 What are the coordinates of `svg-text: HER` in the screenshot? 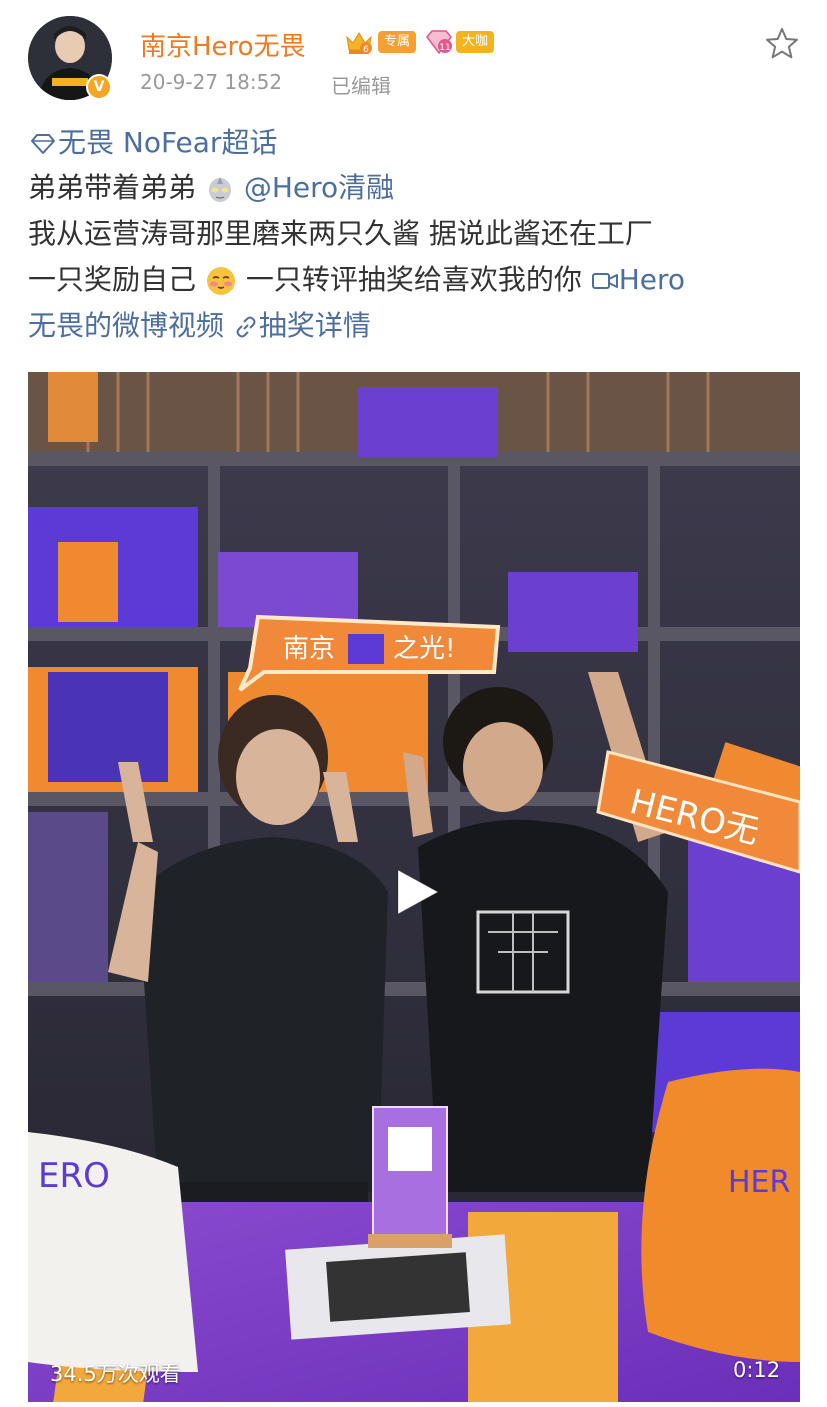 It's located at (759, 1182).